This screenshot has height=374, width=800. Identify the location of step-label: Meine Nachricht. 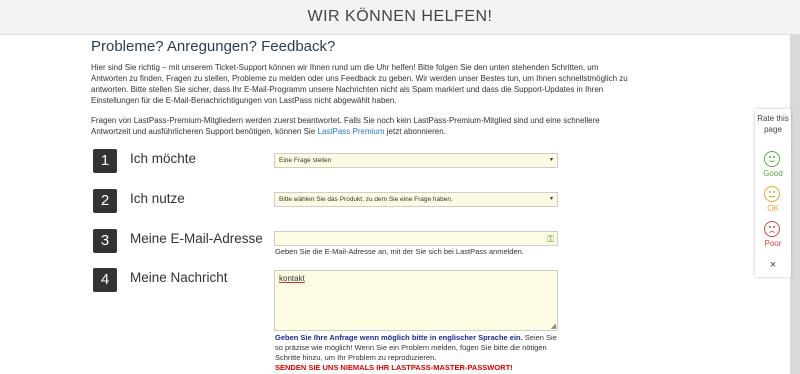
(179, 277).